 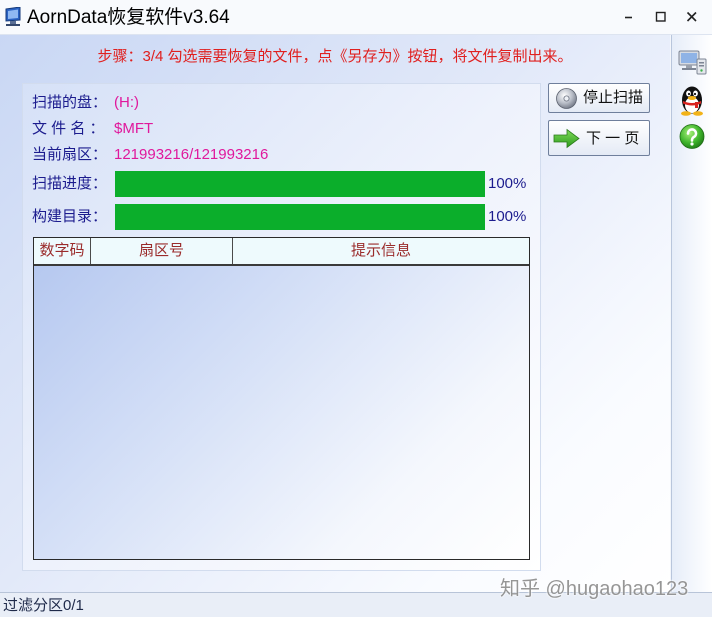 What do you see at coordinates (128, 17) in the screenshot?
I see `window-title: AornData恢复软件v3.64` at bounding box center [128, 17].